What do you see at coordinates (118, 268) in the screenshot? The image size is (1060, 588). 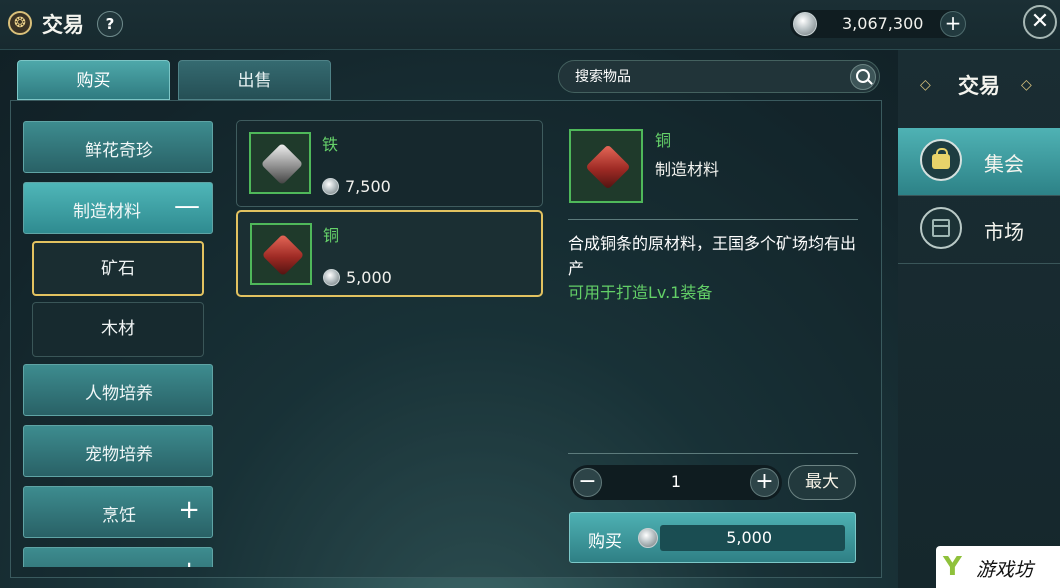 I see `subcategory-ore: 矿石` at bounding box center [118, 268].